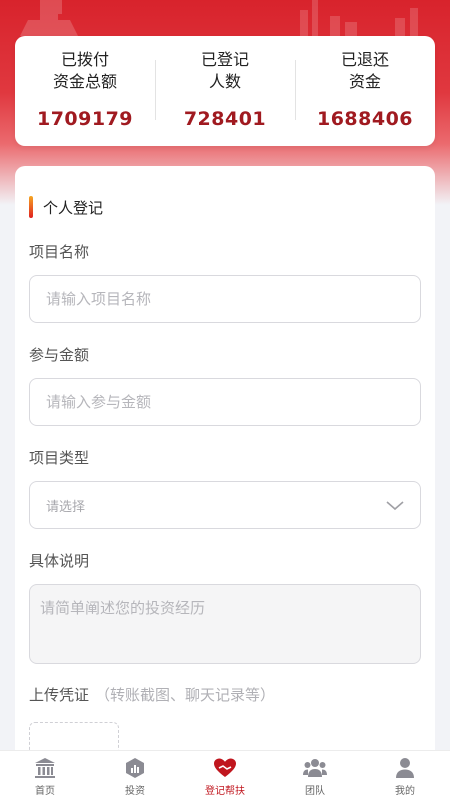 The width and height of the screenshot is (450, 800). Describe the element at coordinates (85, 119) in the screenshot. I see `stat-value: 1709179` at that location.